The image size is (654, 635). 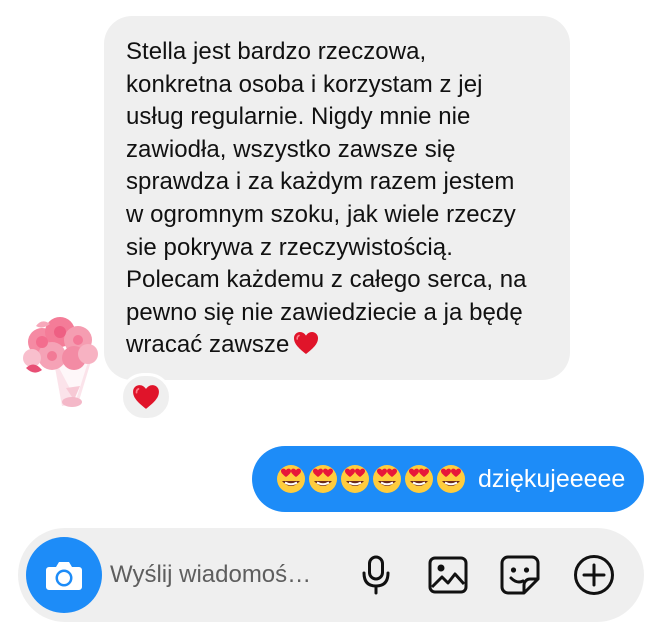 What do you see at coordinates (320, 182) in the screenshot?
I see `message-line: sprawdza i za każdym razem jestem` at bounding box center [320, 182].